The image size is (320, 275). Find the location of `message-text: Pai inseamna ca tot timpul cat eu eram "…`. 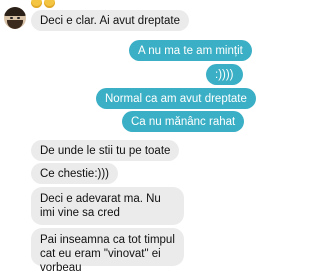

message-text: Pai inseamna ca tot timpul cat eu eram "… is located at coordinates (107, 254).